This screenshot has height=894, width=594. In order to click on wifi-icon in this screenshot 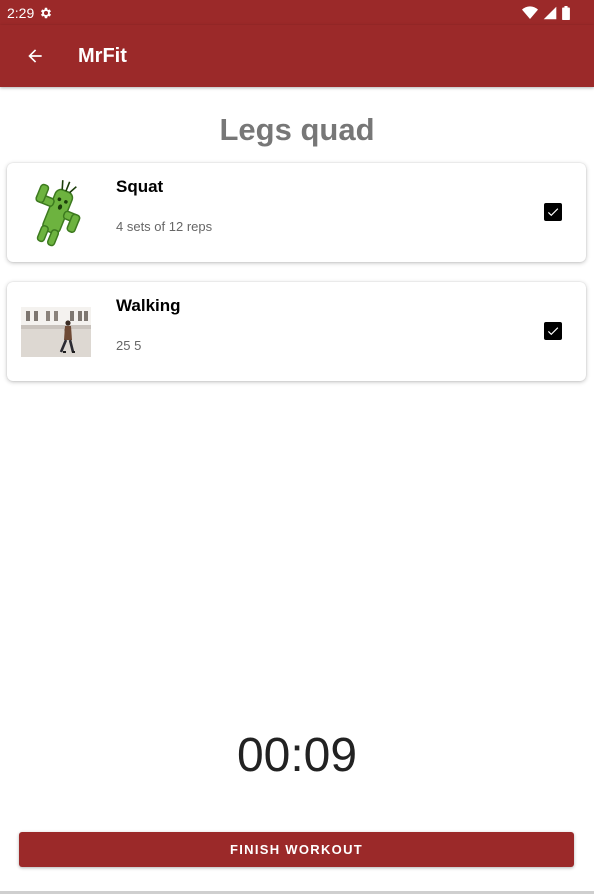, I will do `click(530, 12)`.